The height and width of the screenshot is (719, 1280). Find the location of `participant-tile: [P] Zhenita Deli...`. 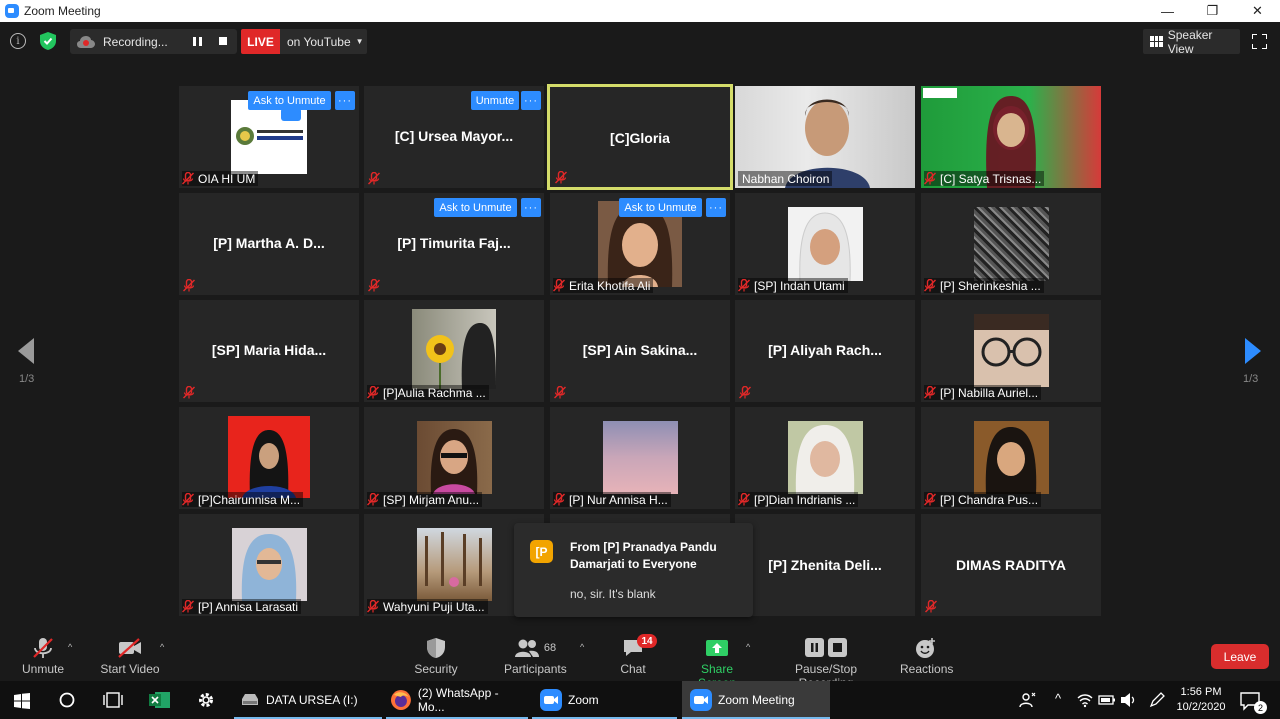

participant-tile: [P] Zhenita Deli... is located at coordinates (825, 565).